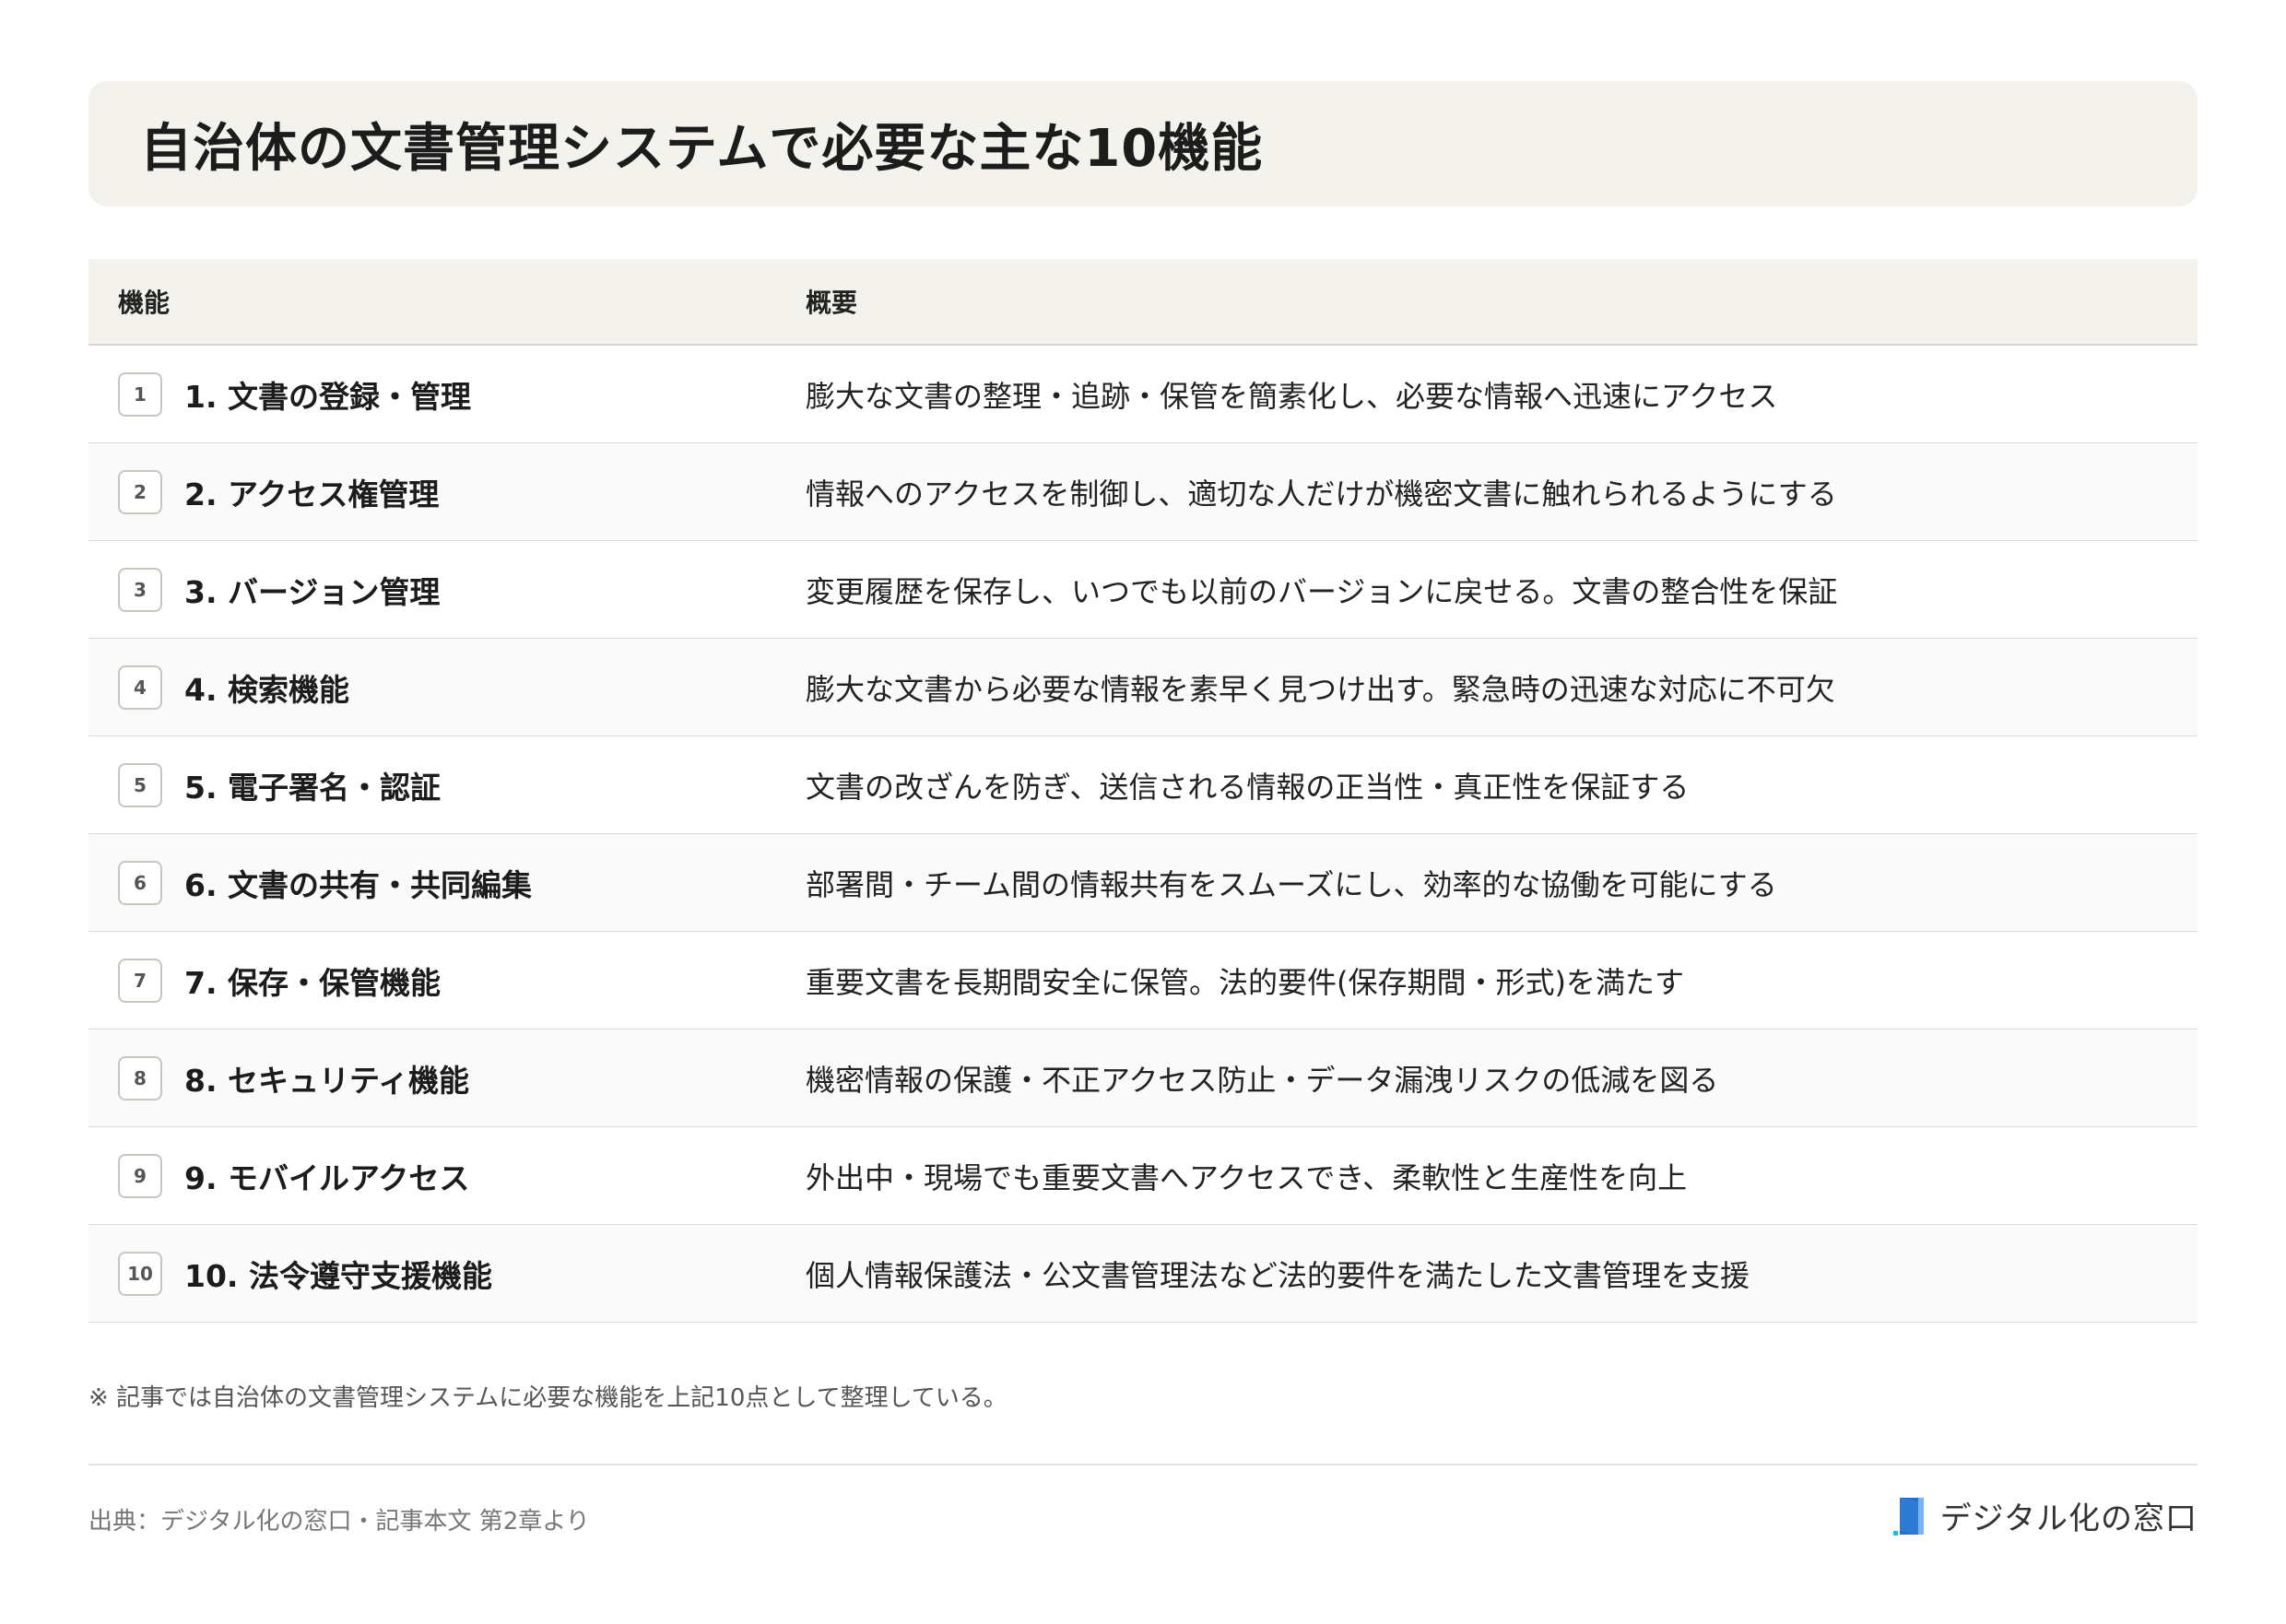 The height and width of the screenshot is (1624, 2286). What do you see at coordinates (140, 1175) in the screenshot?
I see `number-badge: 9` at bounding box center [140, 1175].